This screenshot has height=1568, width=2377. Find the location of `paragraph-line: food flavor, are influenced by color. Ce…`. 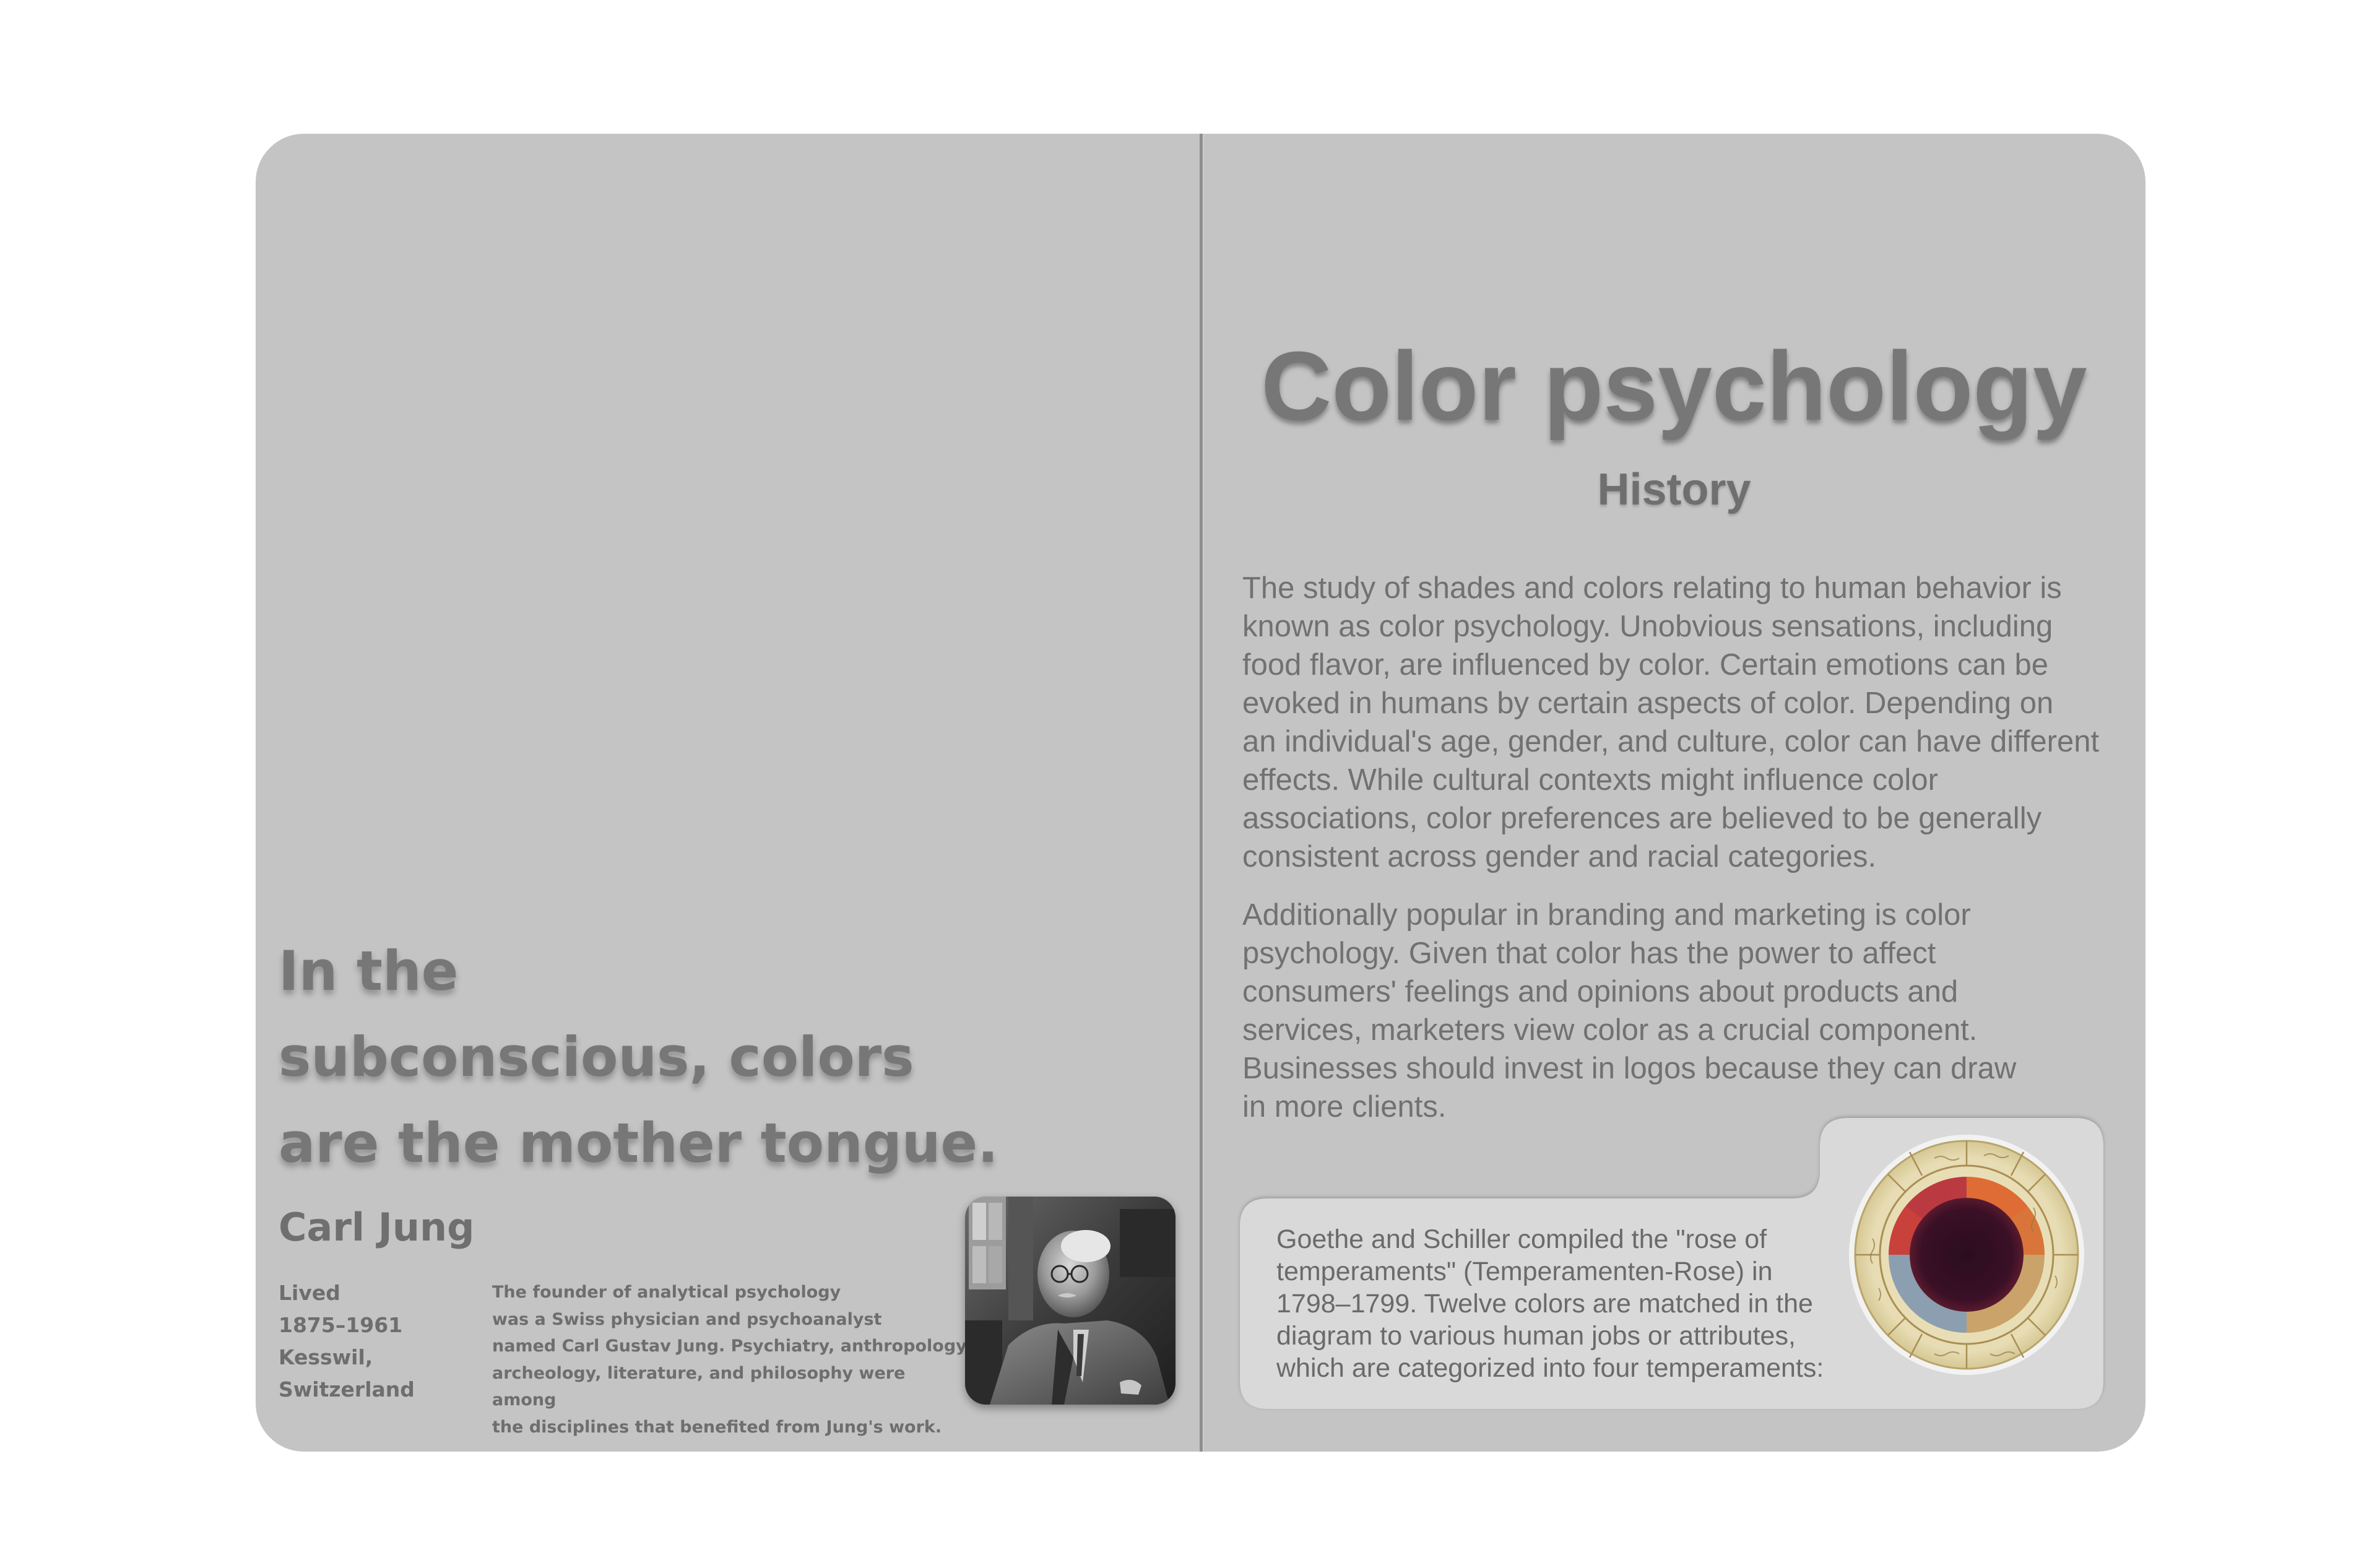

paragraph-line: food flavor, are influenced by color. Ce… is located at coordinates (1645, 665).